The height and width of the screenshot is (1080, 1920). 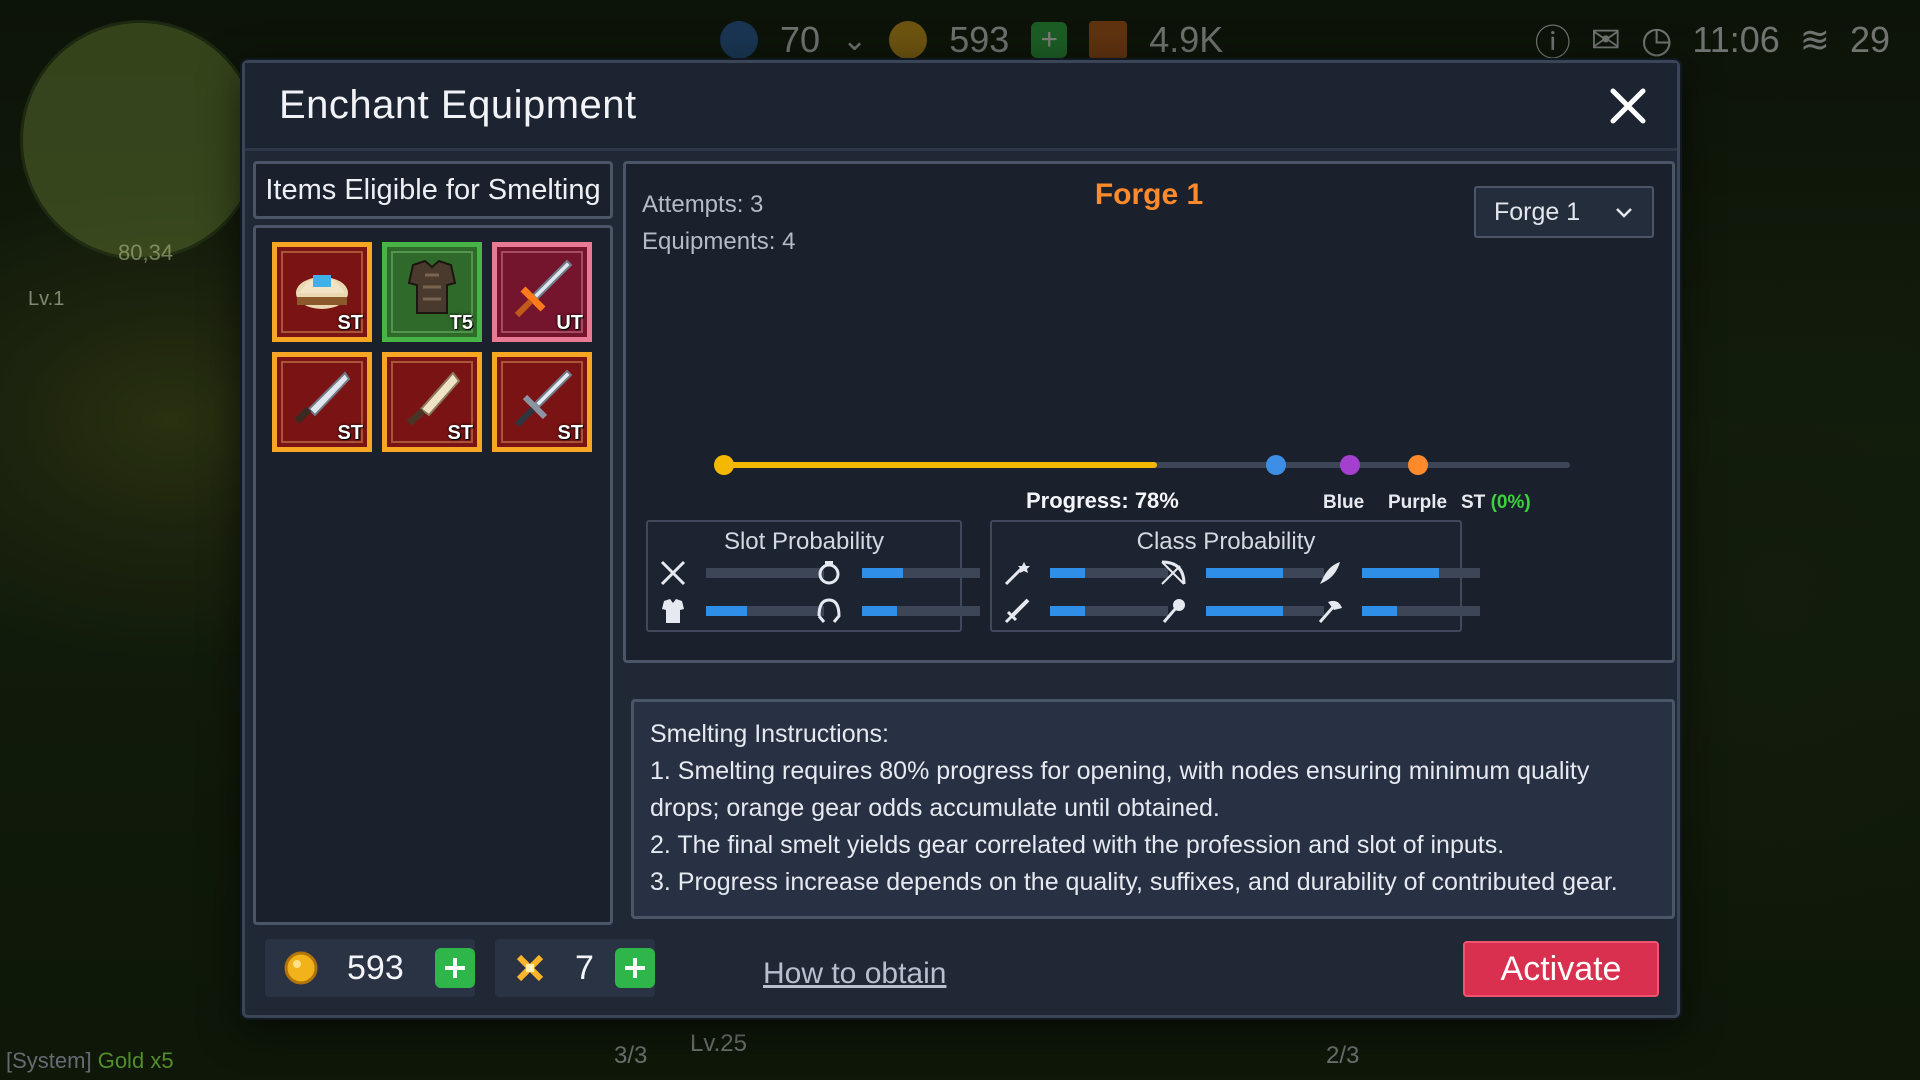 I want to click on item-tier-tag: UT, so click(x=569, y=323).